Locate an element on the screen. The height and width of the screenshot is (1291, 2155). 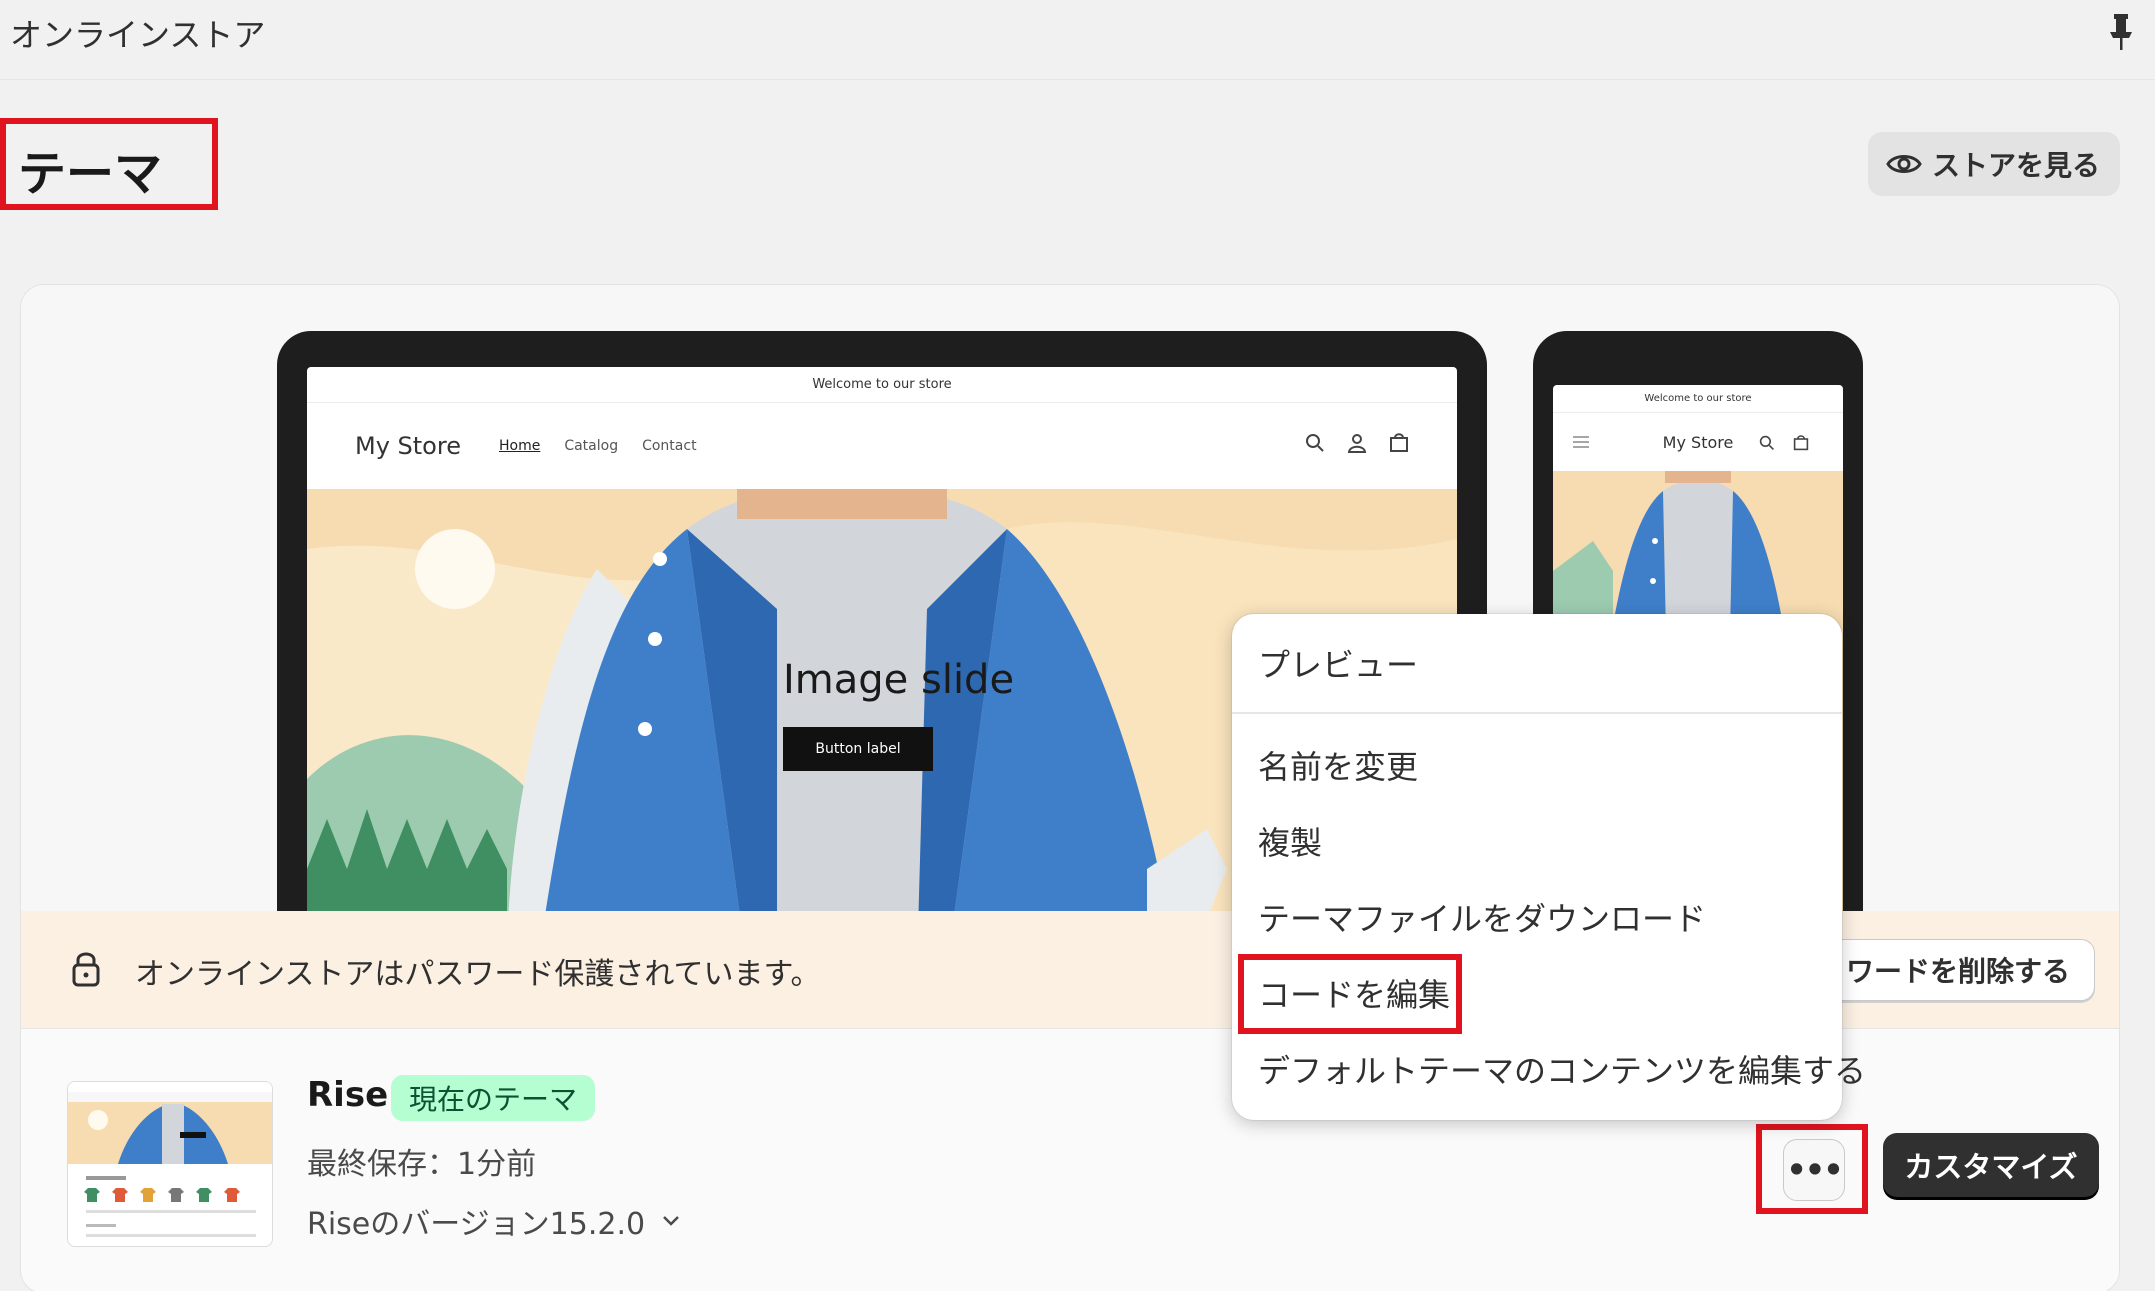
last-saved-text: 最終保存：1分前 is located at coordinates (422, 1164).